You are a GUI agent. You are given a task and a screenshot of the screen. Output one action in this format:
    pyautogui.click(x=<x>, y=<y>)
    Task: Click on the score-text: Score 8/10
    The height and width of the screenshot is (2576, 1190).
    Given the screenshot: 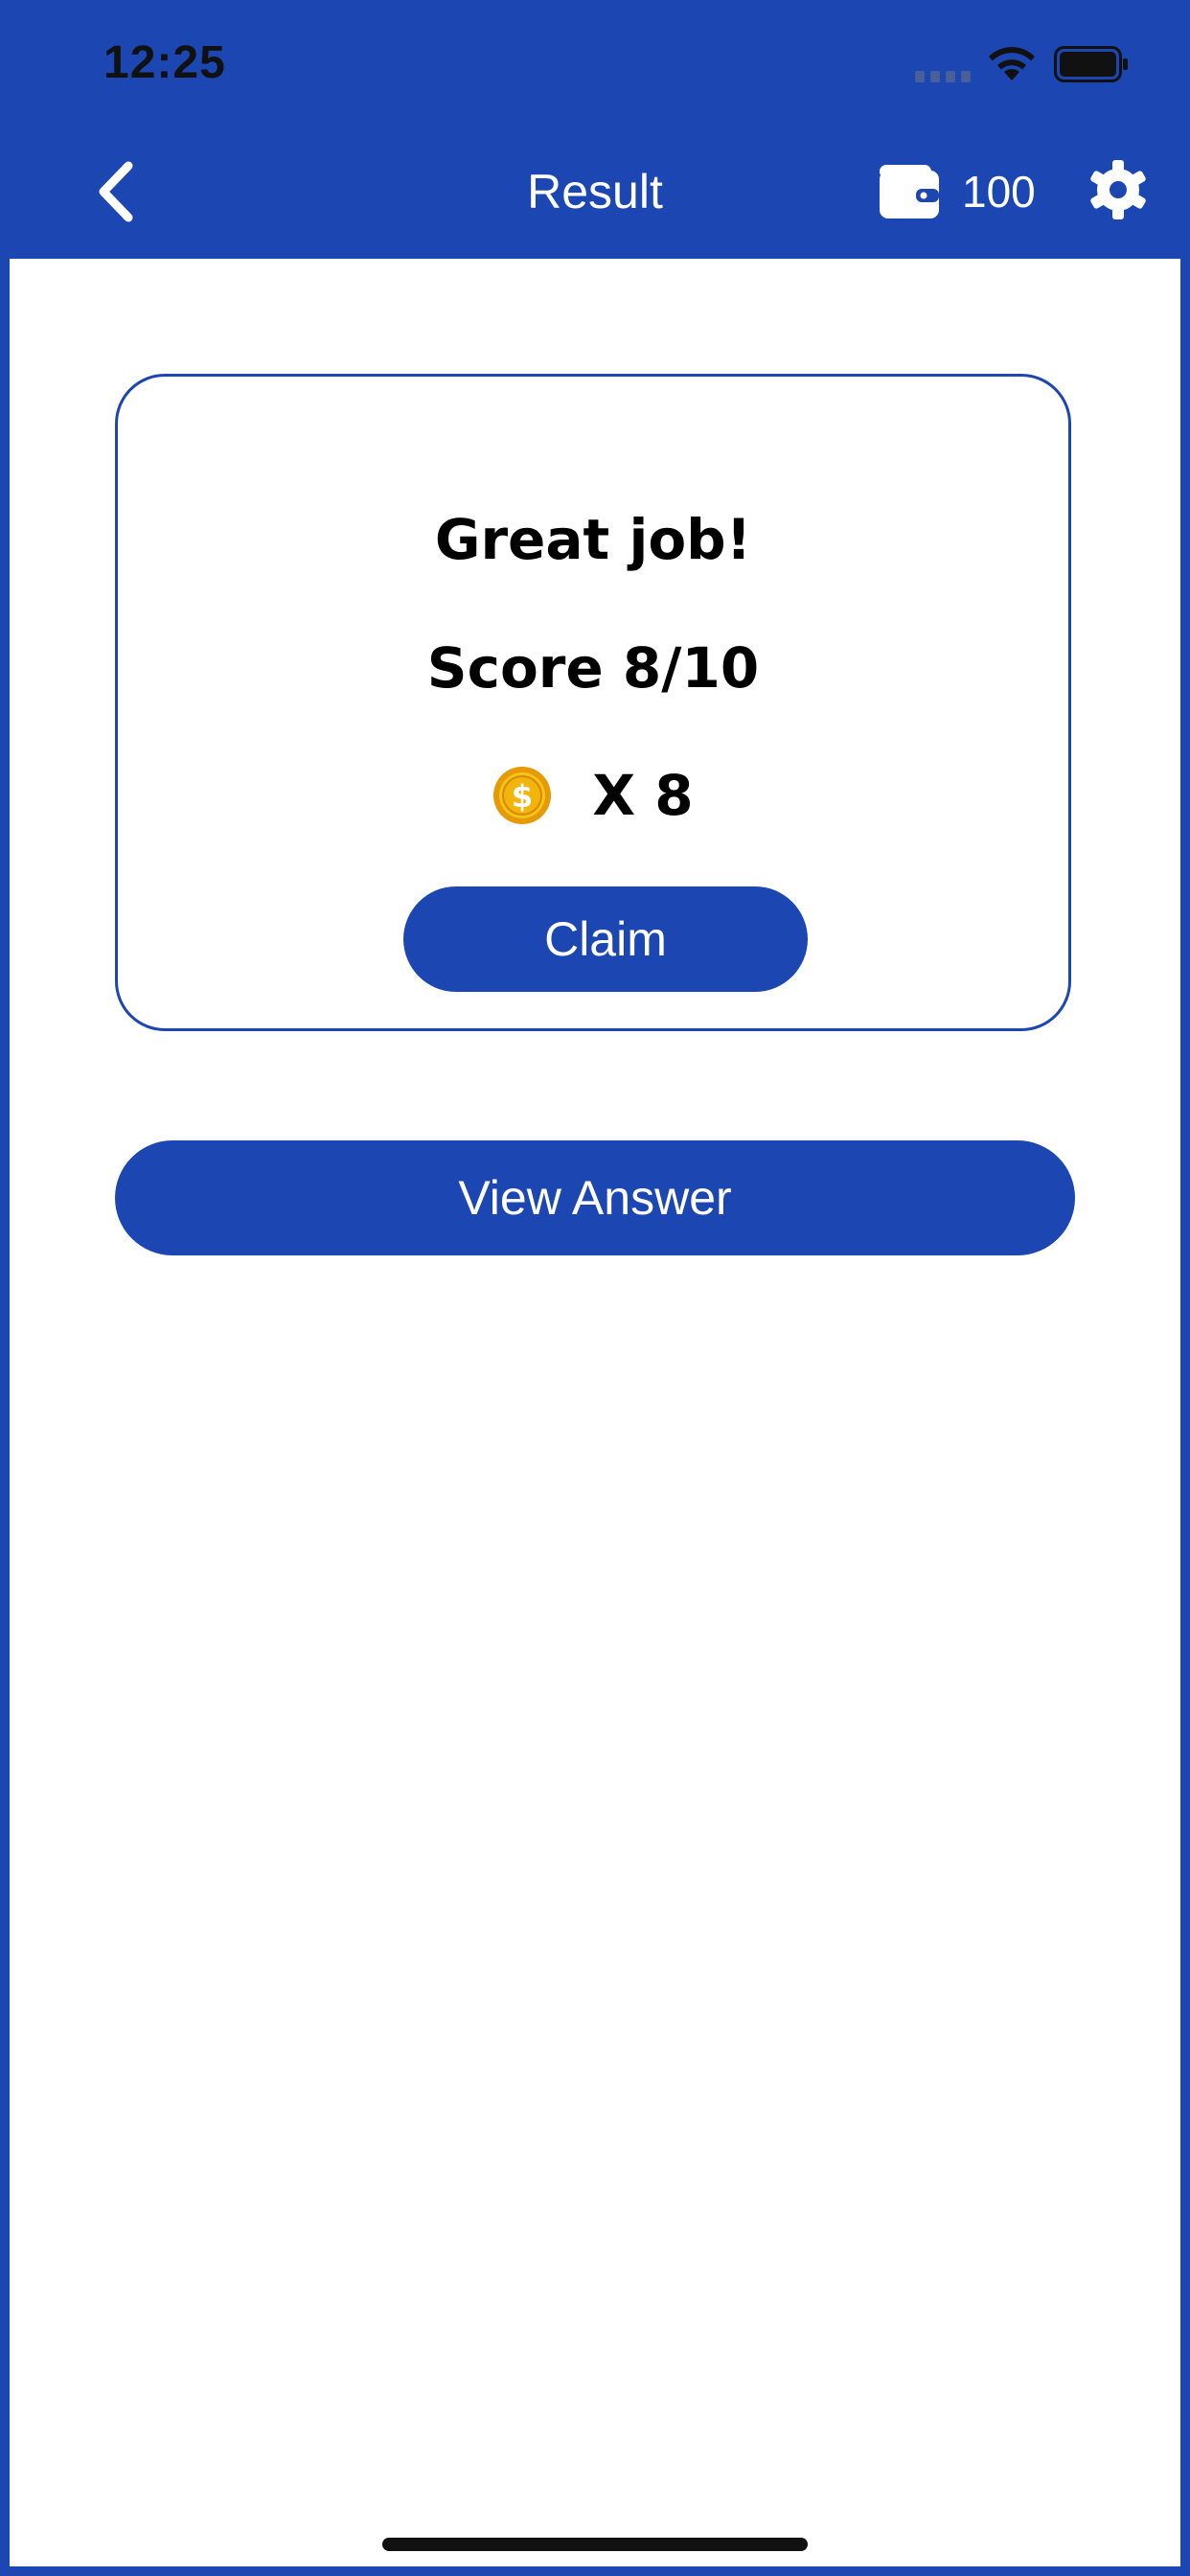 What is the action you would take?
    pyautogui.click(x=593, y=668)
    